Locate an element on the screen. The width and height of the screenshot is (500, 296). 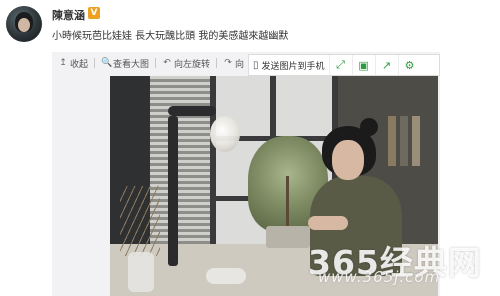
expand-icon: ⤢ is located at coordinates (340, 65).